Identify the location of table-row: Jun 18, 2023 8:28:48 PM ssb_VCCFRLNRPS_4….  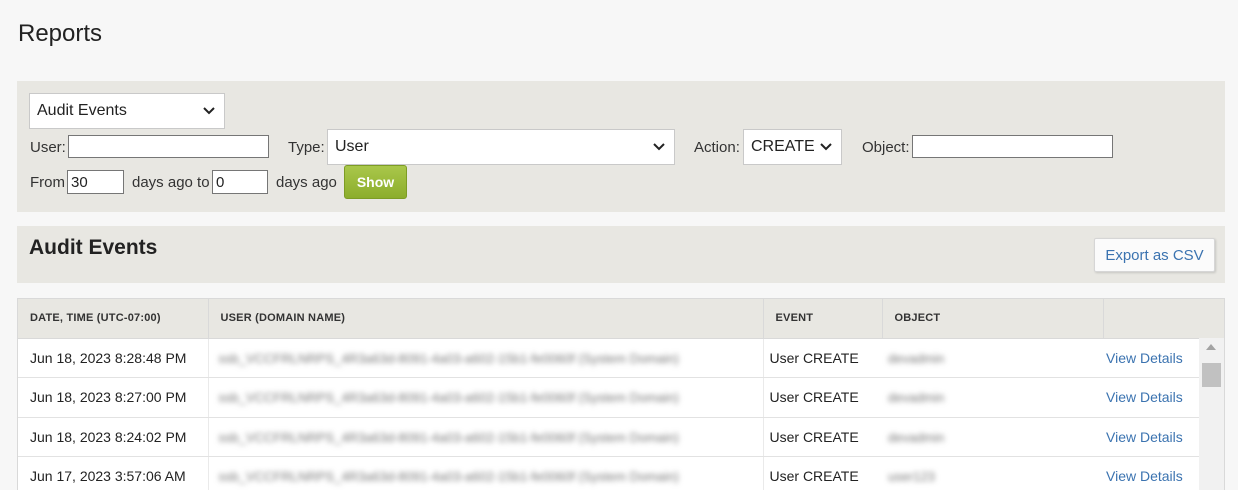
(621, 358).